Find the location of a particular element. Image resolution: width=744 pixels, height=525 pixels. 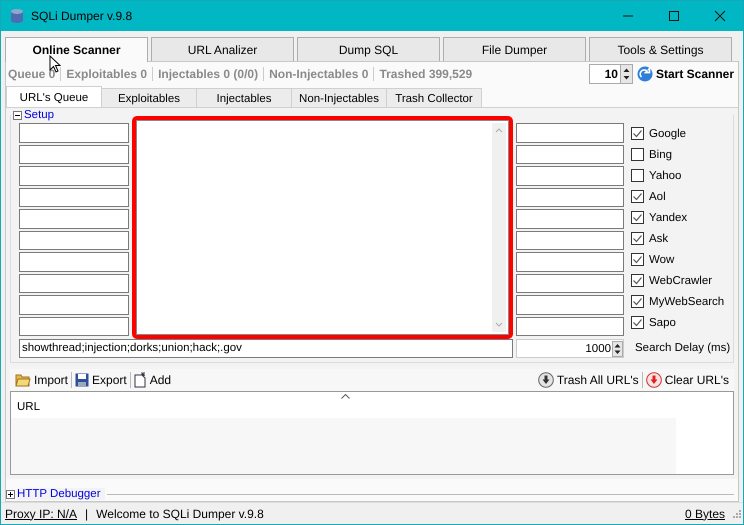

sort-icon is located at coordinates (345, 396).